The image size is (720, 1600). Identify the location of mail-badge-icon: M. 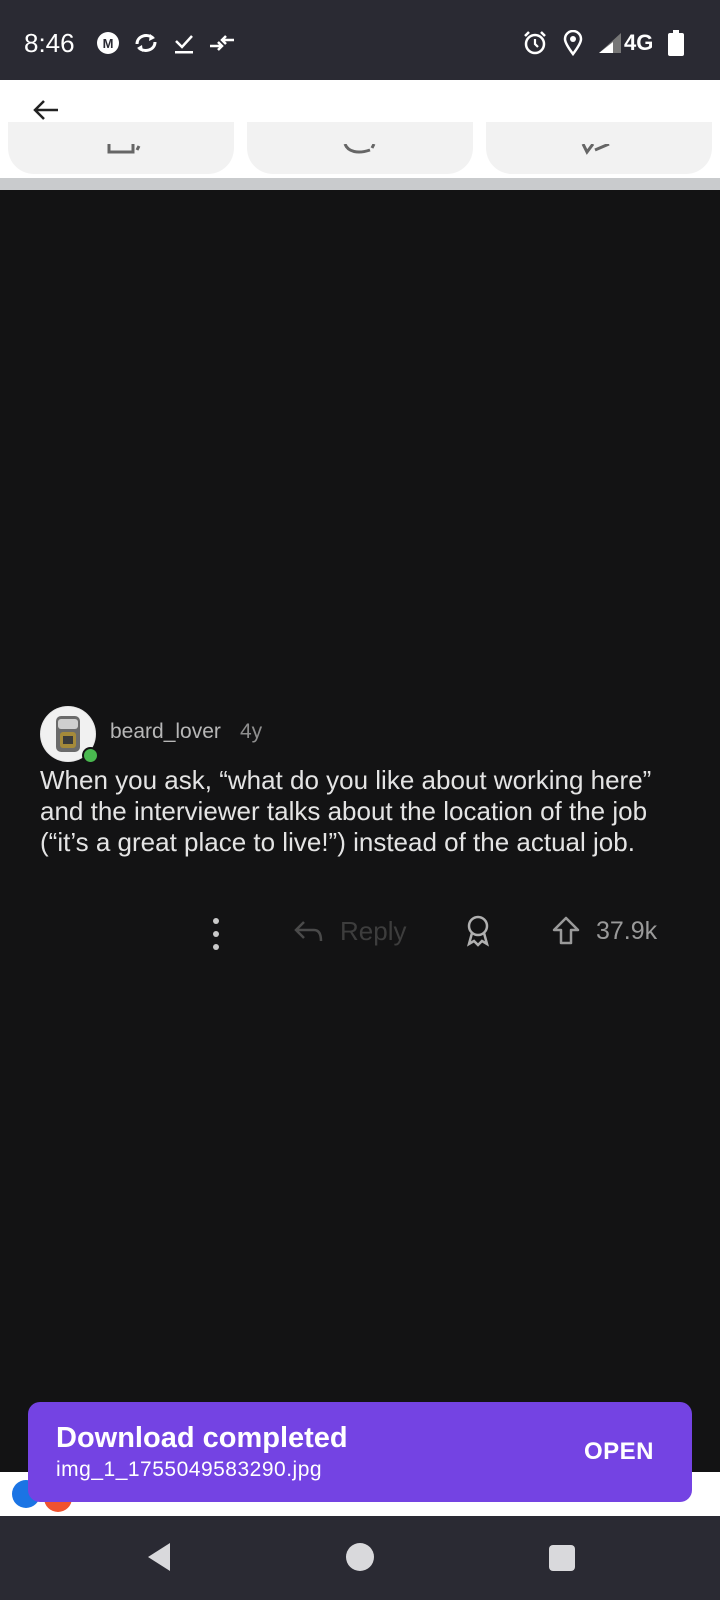
(108, 43).